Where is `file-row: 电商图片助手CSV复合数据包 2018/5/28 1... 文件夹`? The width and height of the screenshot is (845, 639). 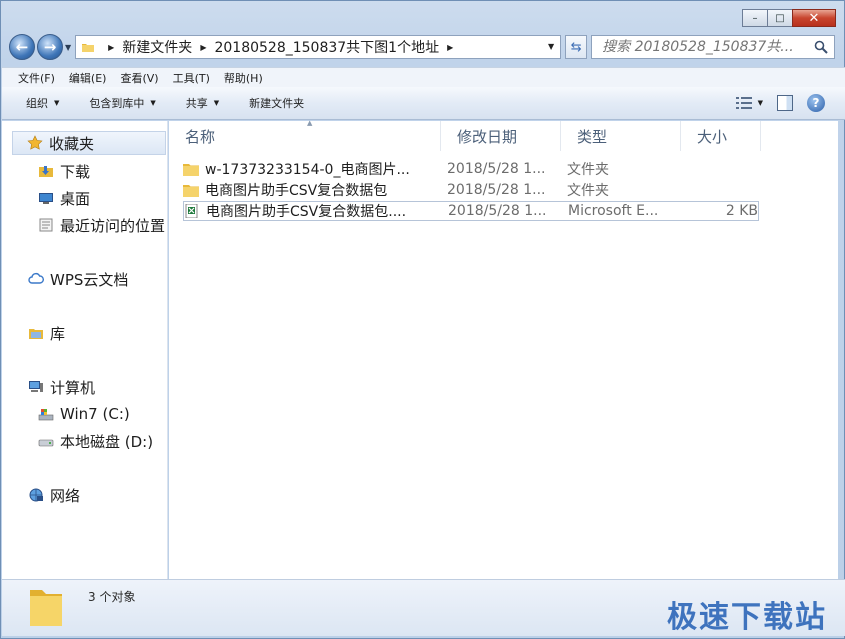 file-row: 电商图片助手CSV复合数据包 2018/5/28 1... 文件夹 is located at coordinates (470, 190).